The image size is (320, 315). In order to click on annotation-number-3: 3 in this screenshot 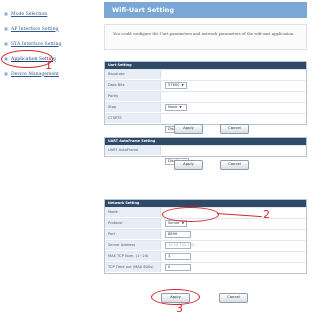, I will do `click(179, 308)`.